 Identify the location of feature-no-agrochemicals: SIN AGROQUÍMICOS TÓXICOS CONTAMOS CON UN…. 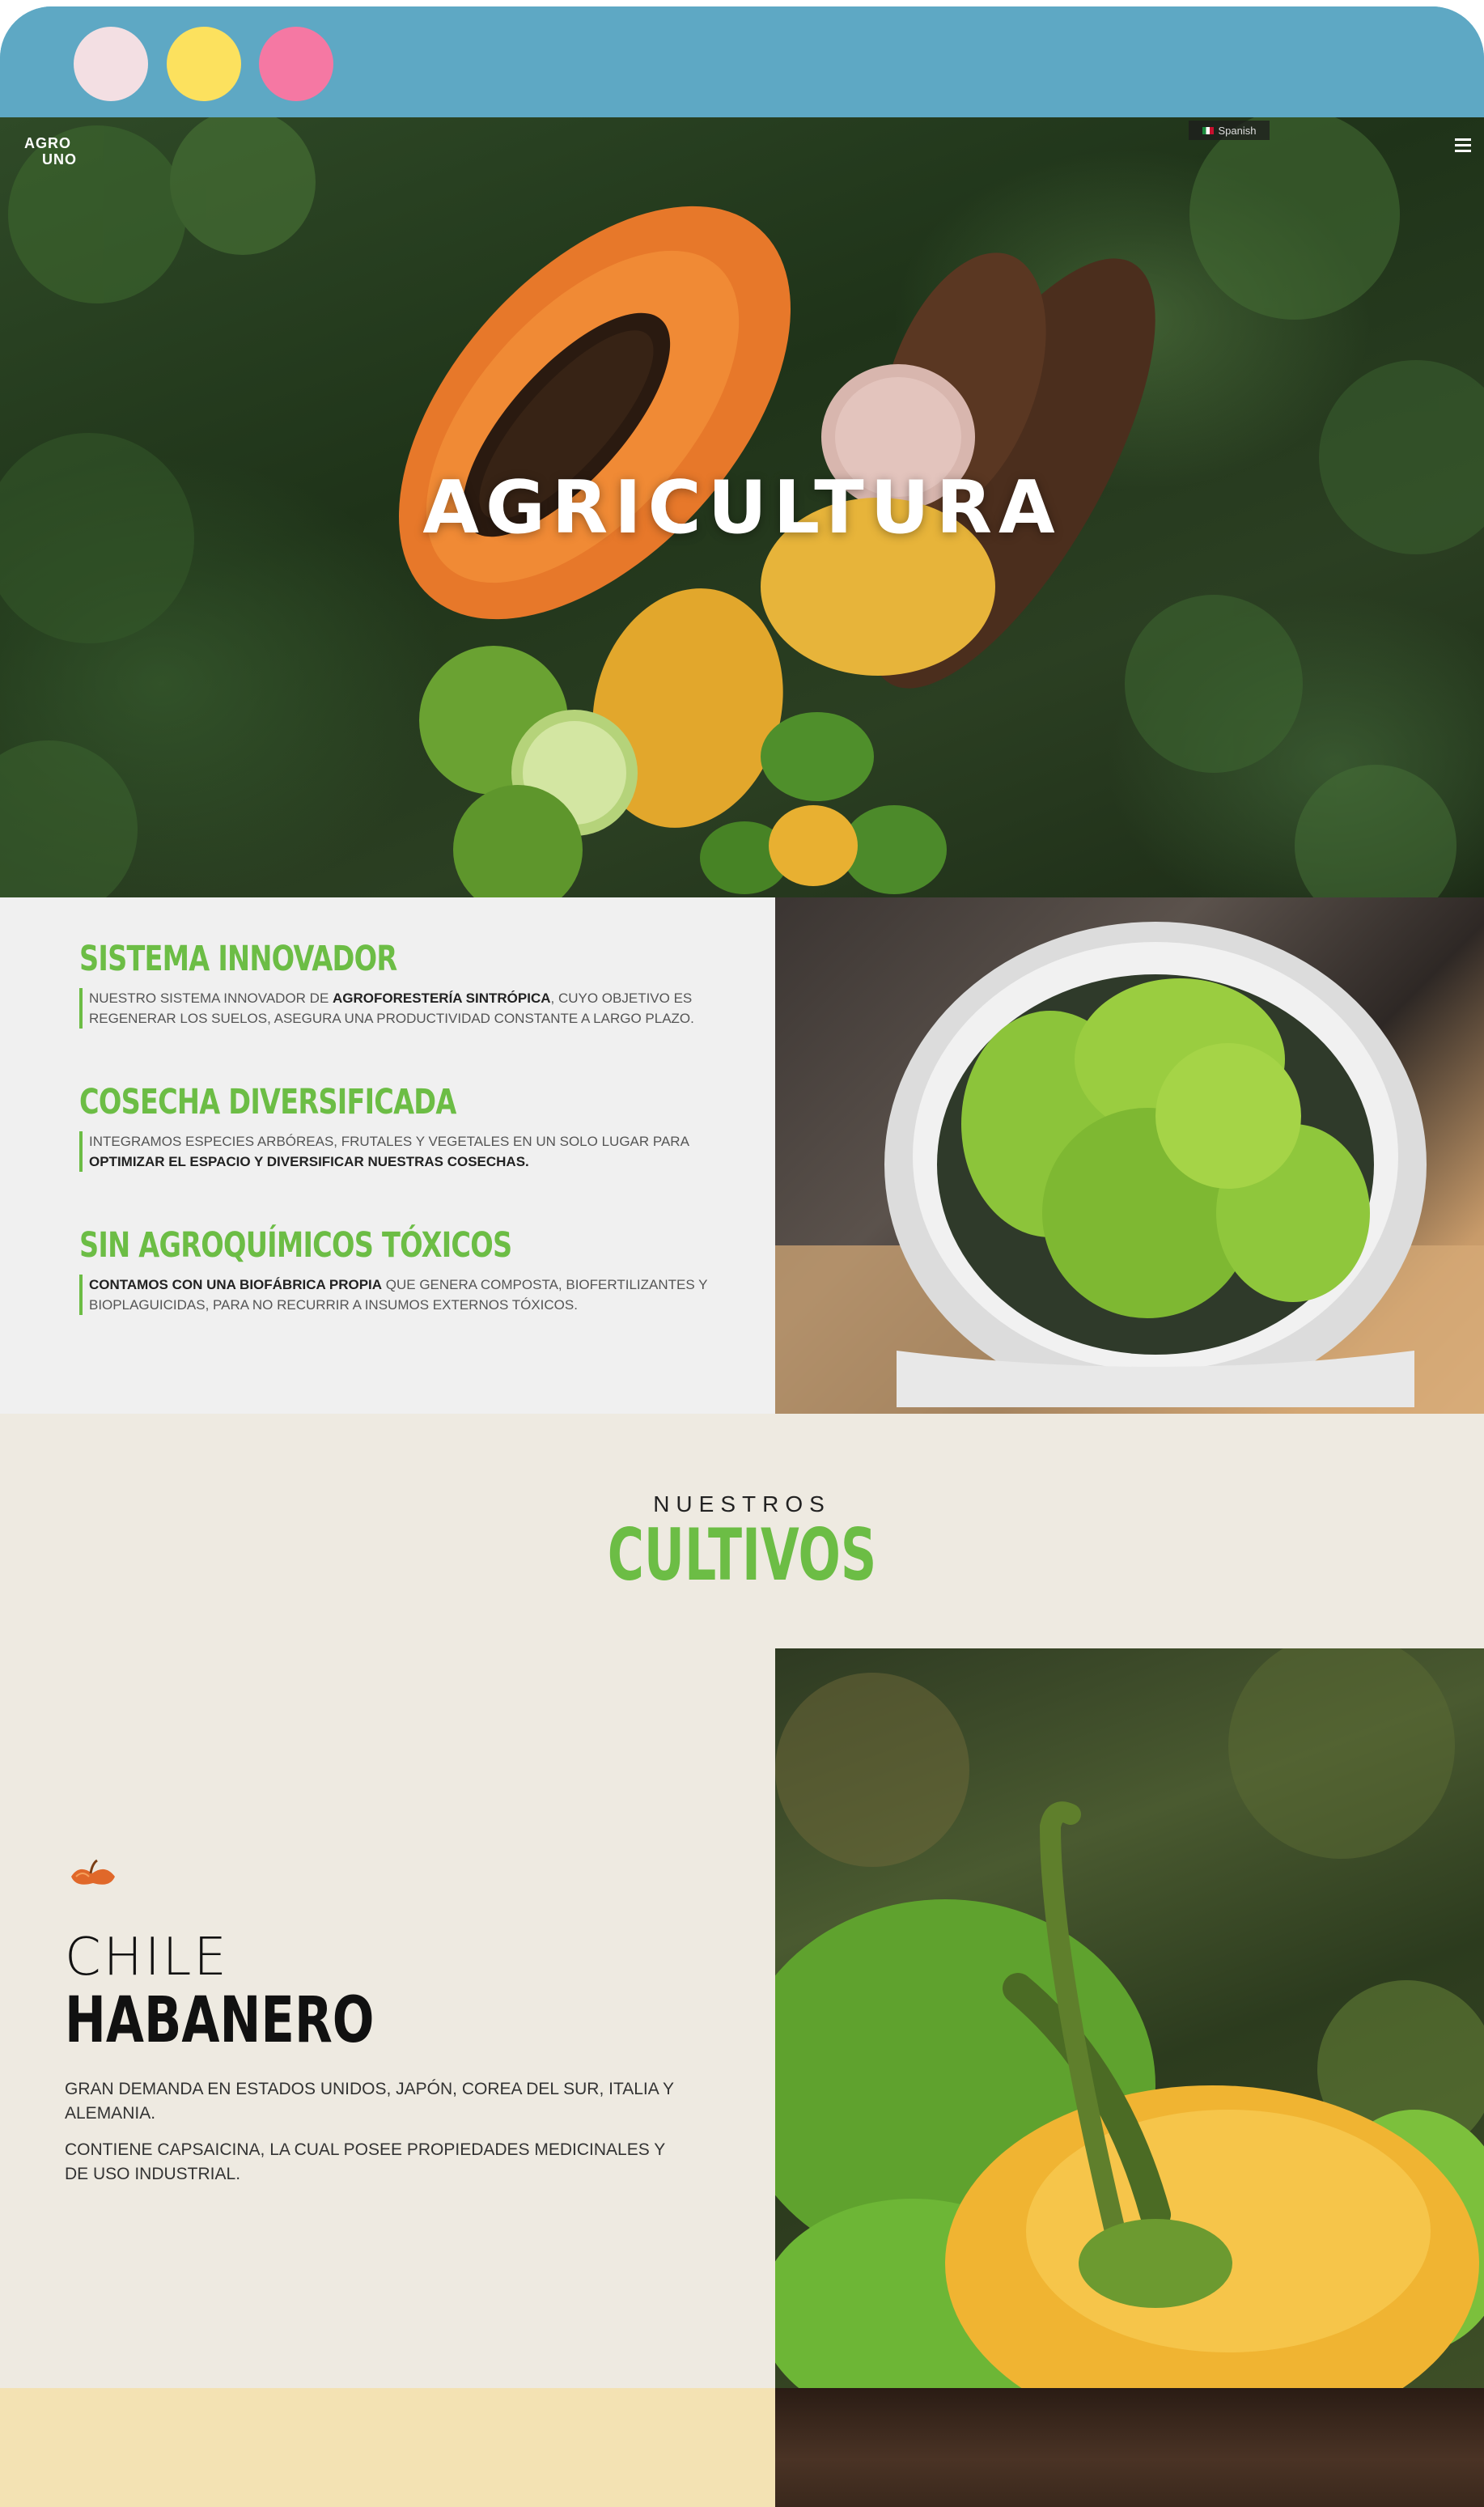
(403, 1269).